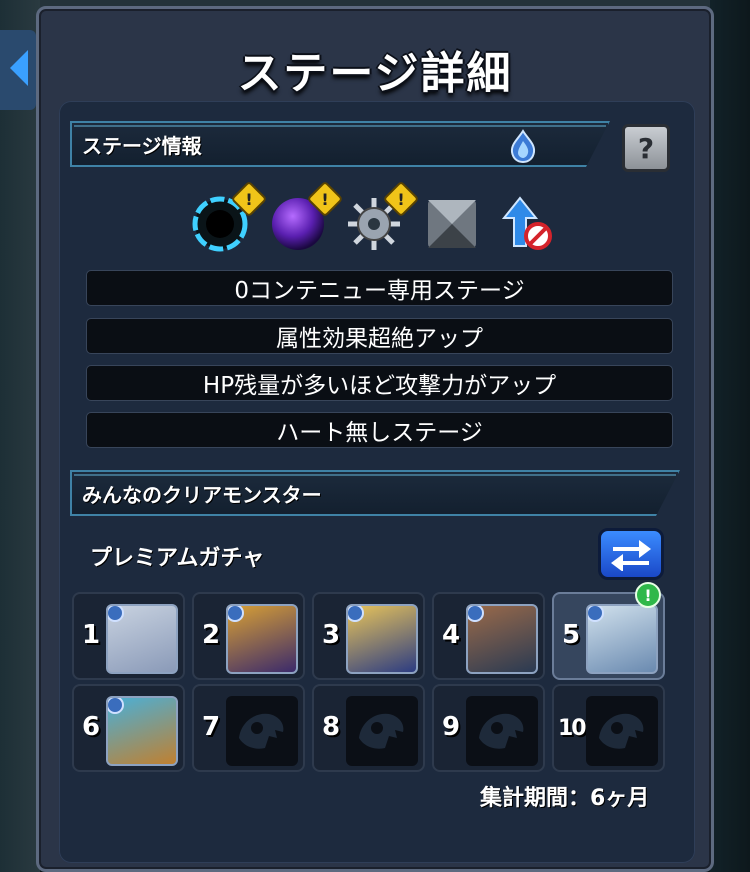 The width and height of the screenshot is (750, 872). What do you see at coordinates (523, 146) in the screenshot?
I see `water-element-icon` at bounding box center [523, 146].